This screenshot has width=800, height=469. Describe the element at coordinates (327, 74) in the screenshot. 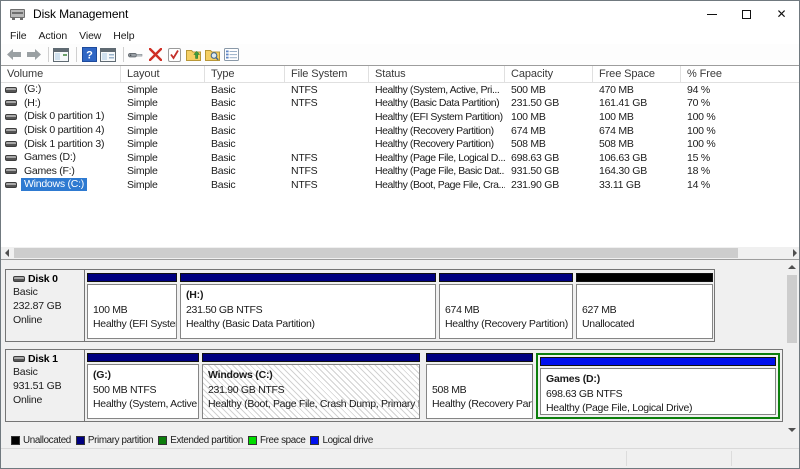

I see `column-header-file-system: File System` at that location.